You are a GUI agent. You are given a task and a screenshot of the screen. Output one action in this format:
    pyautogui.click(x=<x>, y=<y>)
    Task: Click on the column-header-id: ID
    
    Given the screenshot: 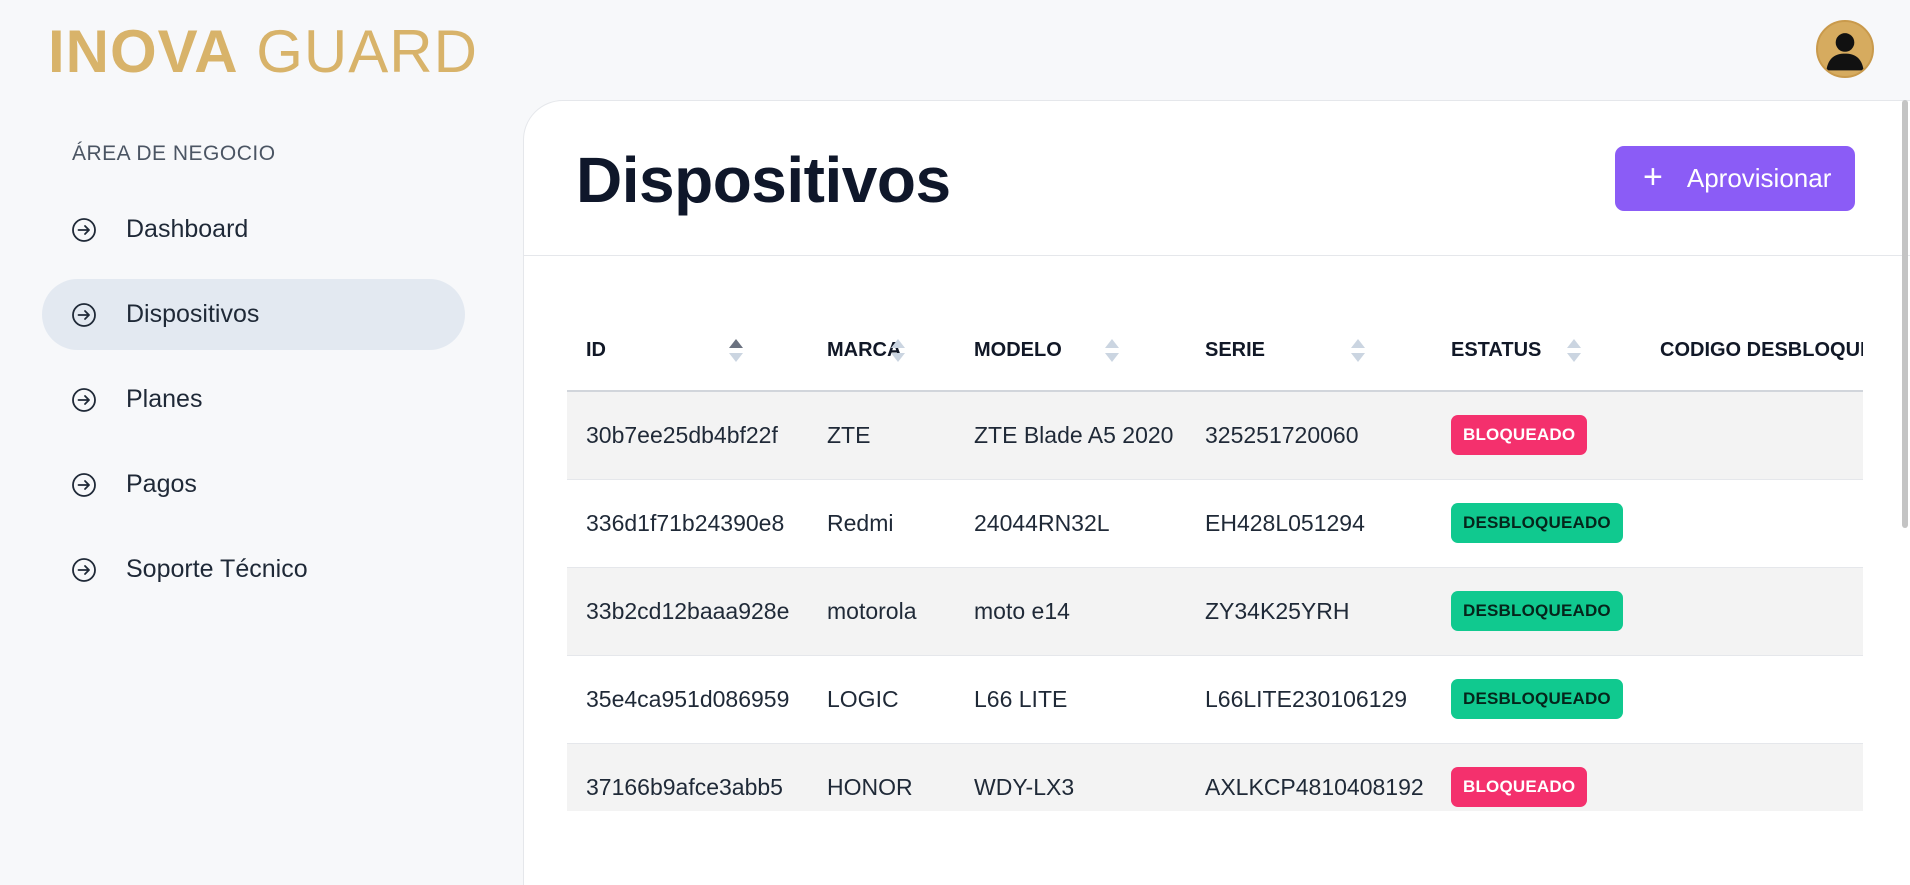 What is the action you would take?
    pyautogui.click(x=687, y=351)
    